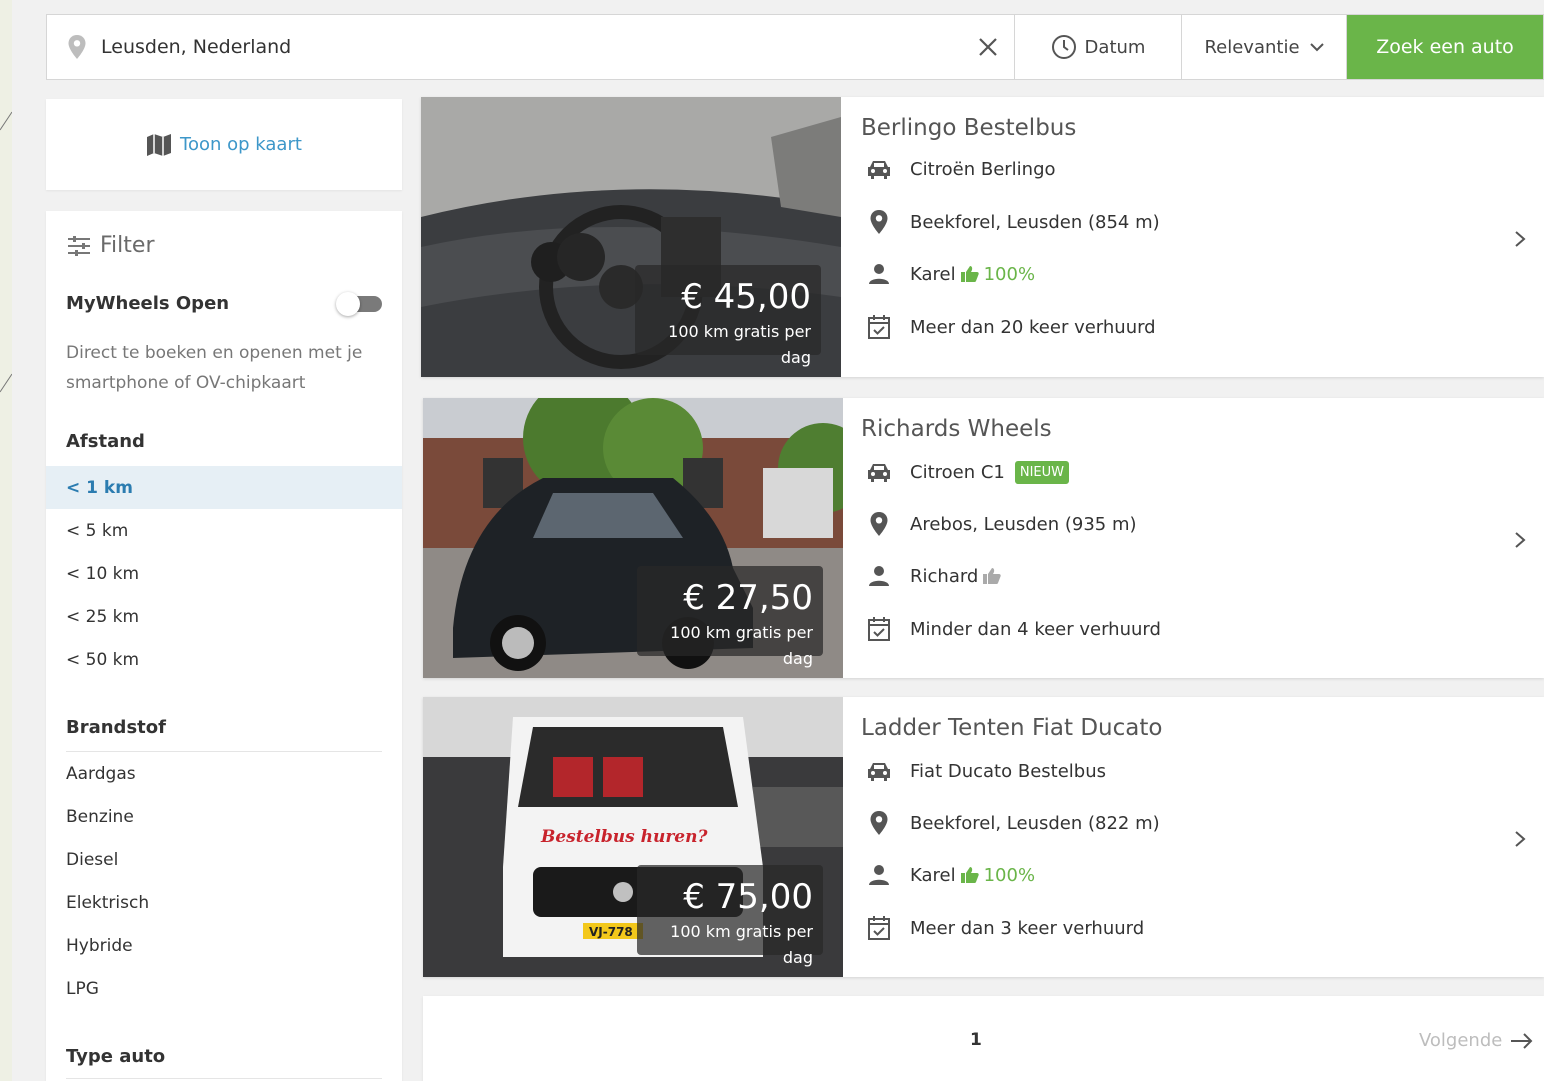  What do you see at coordinates (224, 1078) in the screenshot?
I see `section-divider` at bounding box center [224, 1078].